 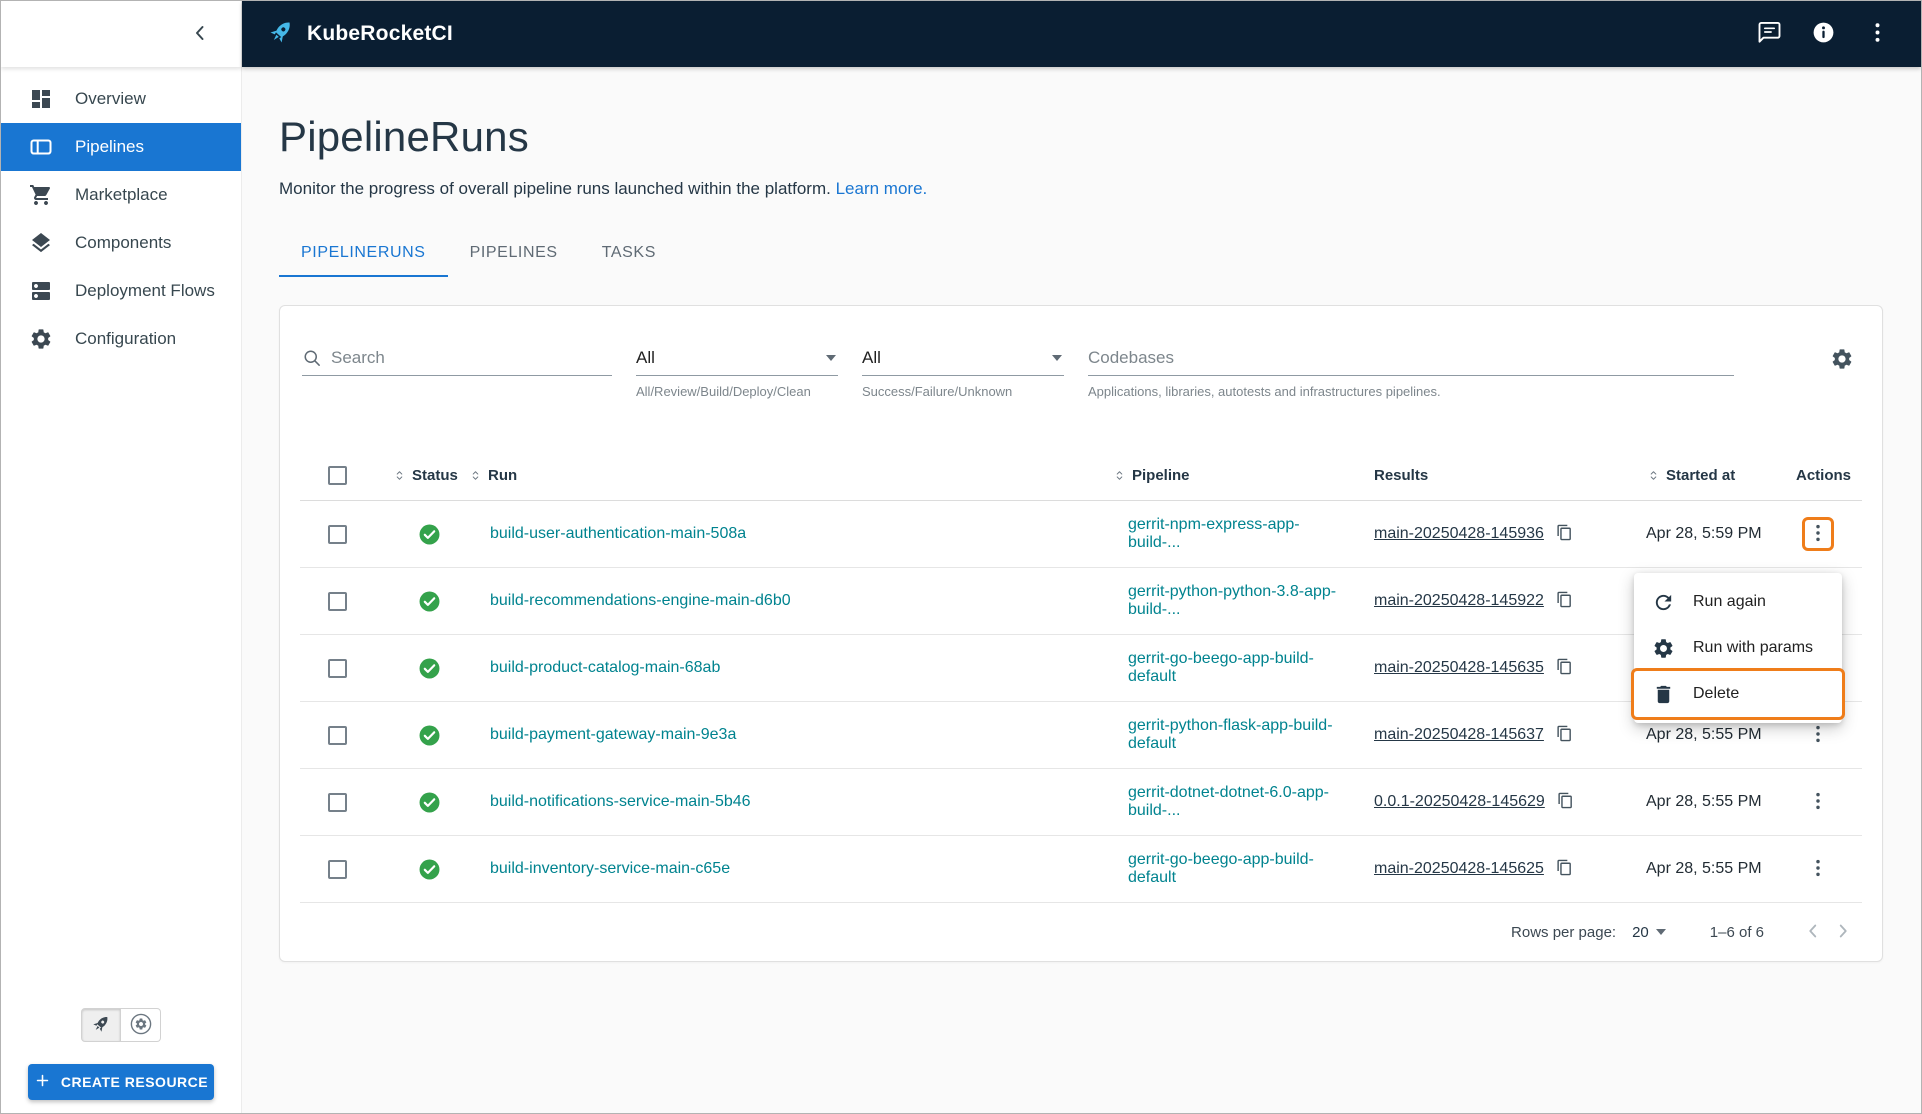 I want to click on brand: KubeRocketCI, so click(x=359, y=34).